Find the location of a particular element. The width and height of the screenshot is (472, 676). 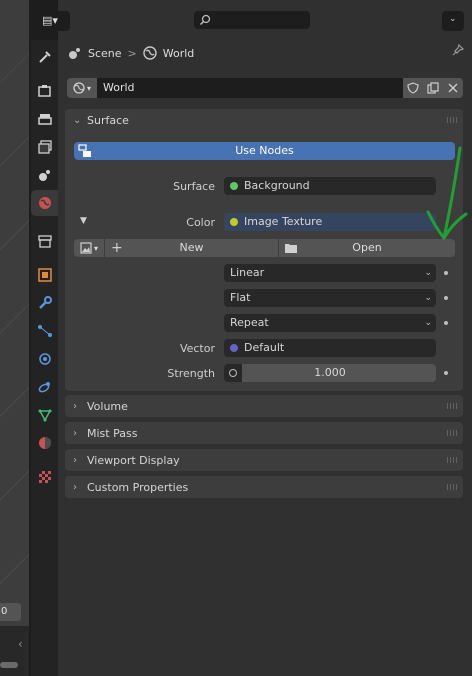

custom-properties-panel: › Custom Properties is located at coordinates (264, 487).